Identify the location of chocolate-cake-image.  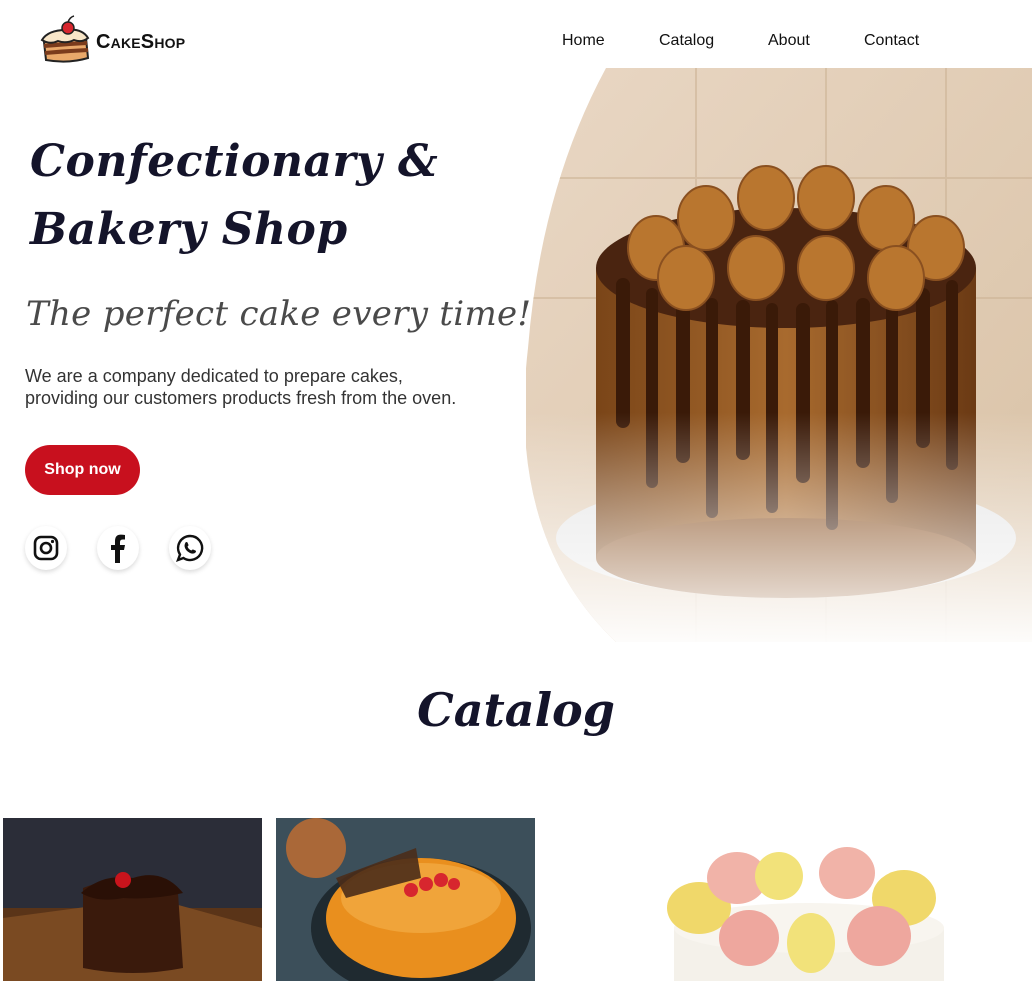
(132, 899).